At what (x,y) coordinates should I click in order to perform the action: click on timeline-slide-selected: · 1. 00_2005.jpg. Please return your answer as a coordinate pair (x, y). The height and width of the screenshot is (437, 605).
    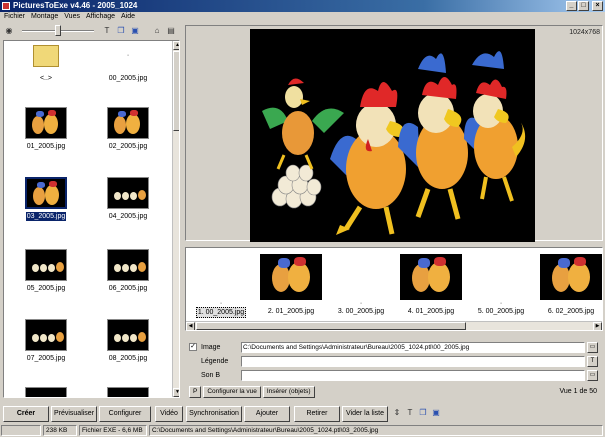
    Looking at the image, I should click on (221, 286).